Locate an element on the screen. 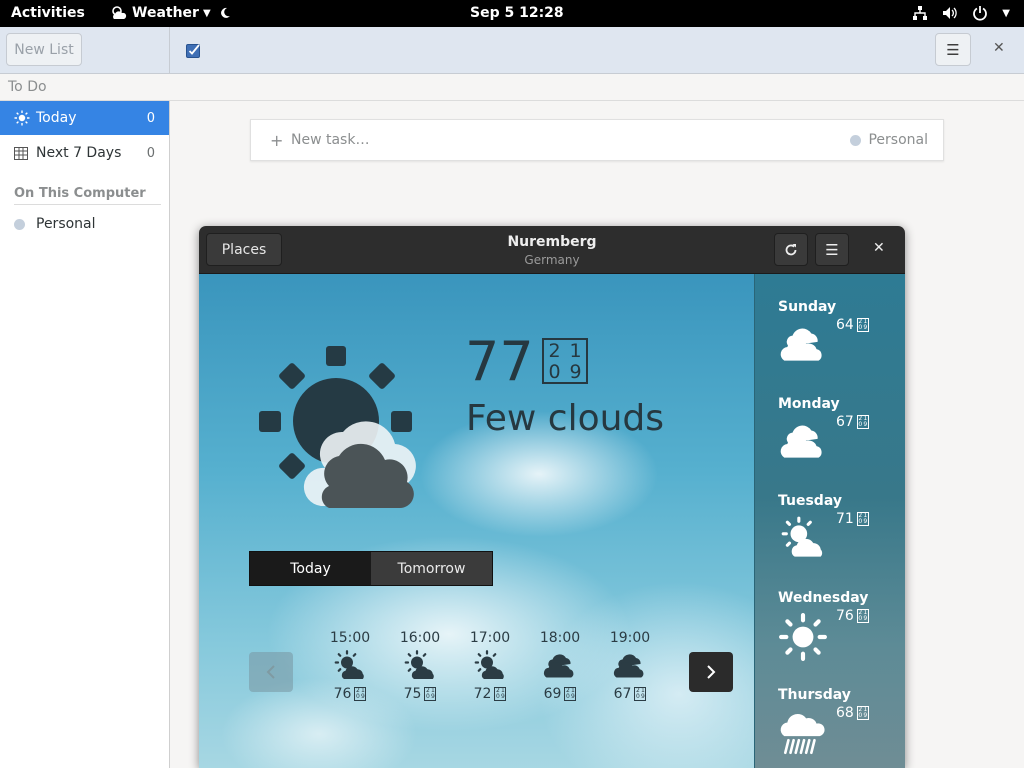  sidebar-item-next-7-days: Next 7 Days 0 is located at coordinates (84, 153).